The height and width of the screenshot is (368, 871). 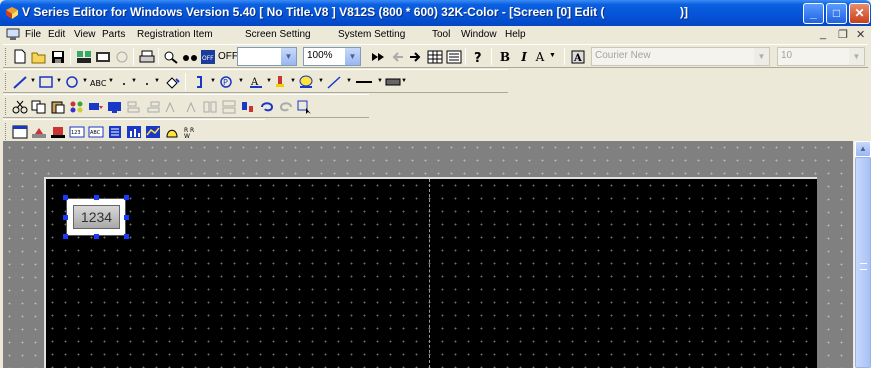 What do you see at coordinates (190, 56) in the screenshot?
I see `glasses-icon` at bounding box center [190, 56].